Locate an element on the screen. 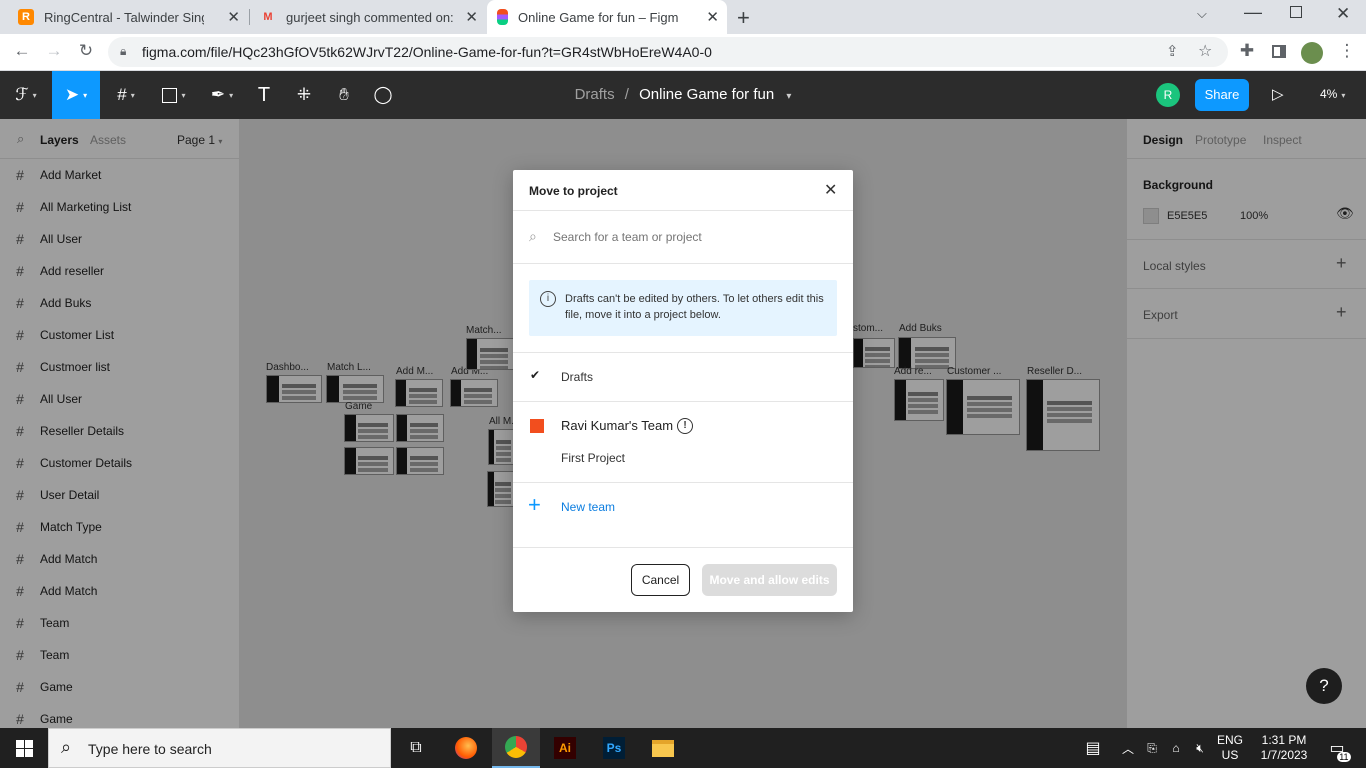 This screenshot has width=1366, height=768. reload-icon: ↻ is located at coordinates (86, 51).